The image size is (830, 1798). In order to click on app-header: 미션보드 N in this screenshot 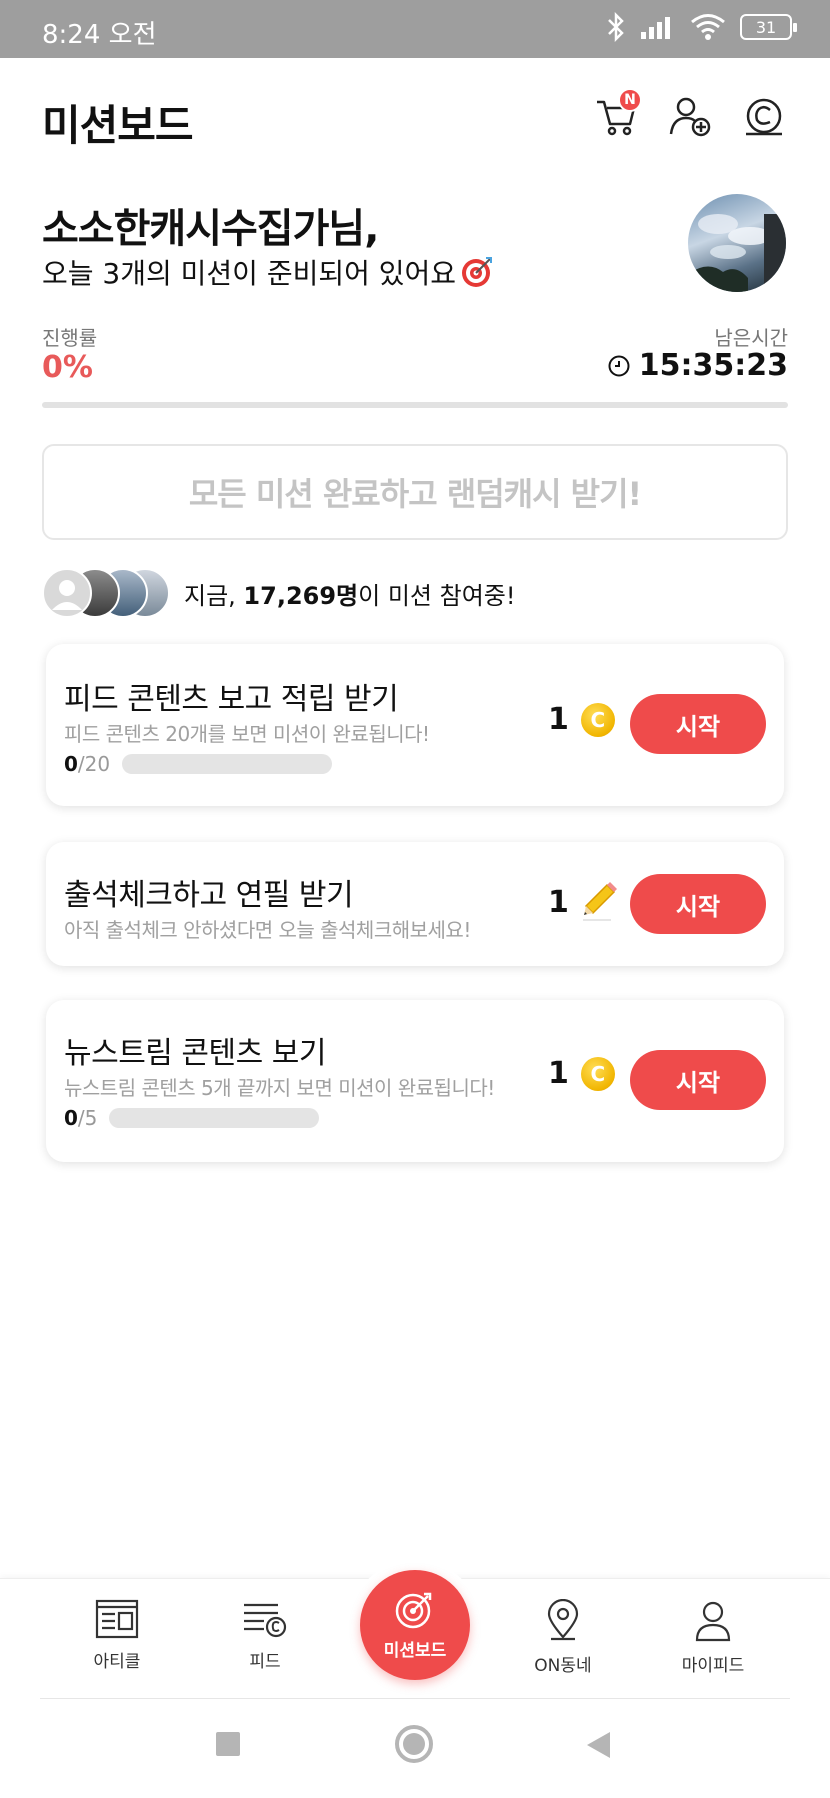, I will do `click(415, 118)`.